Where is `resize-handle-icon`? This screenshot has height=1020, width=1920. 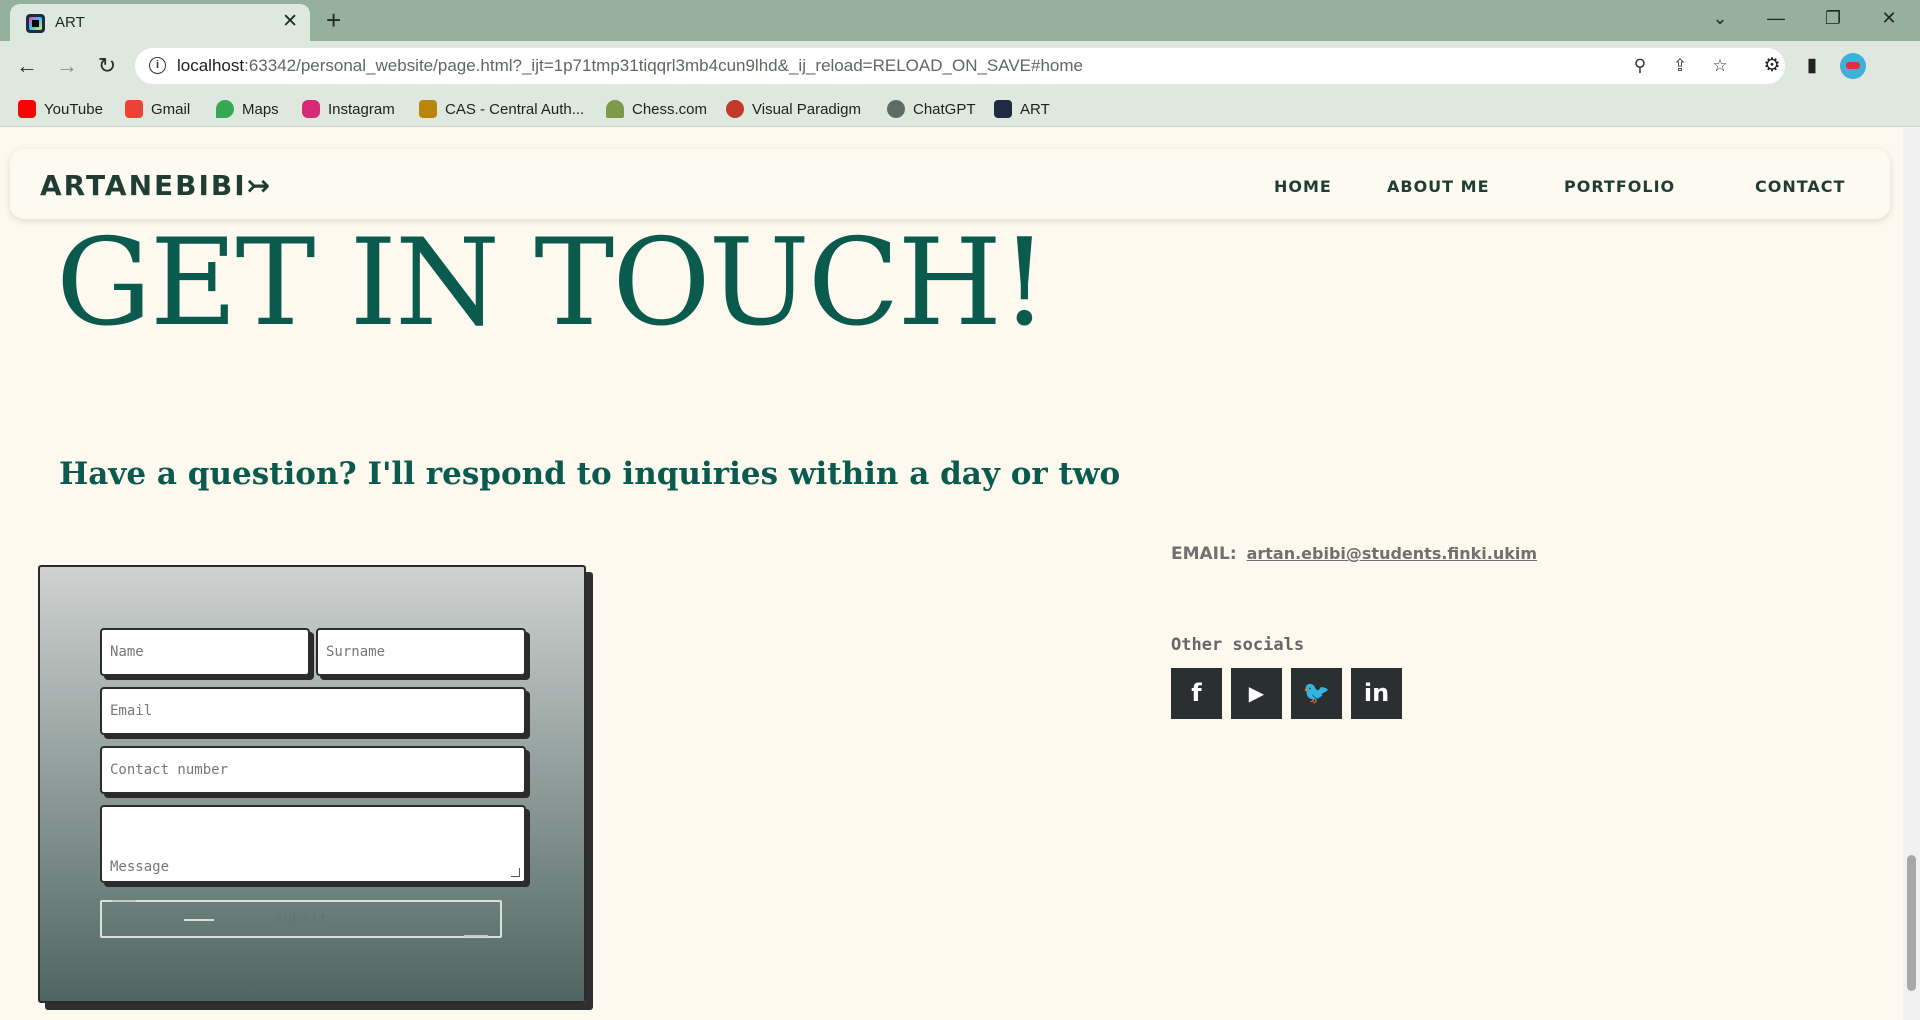 resize-handle-icon is located at coordinates (515, 872).